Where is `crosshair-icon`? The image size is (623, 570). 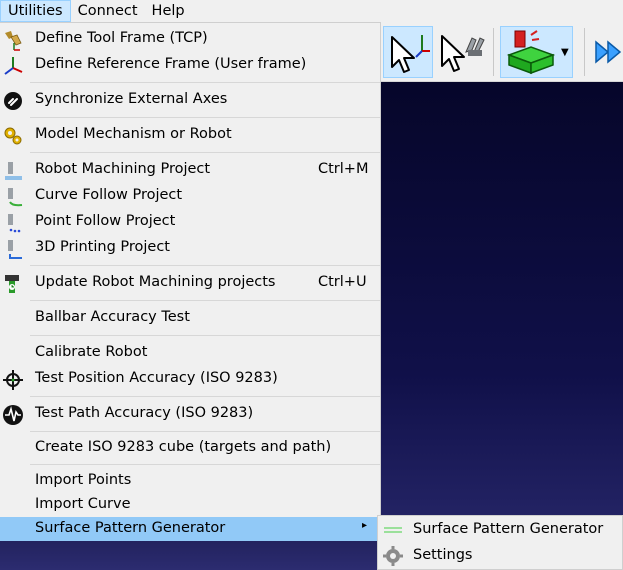 crosshair-icon is located at coordinates (13, 380).